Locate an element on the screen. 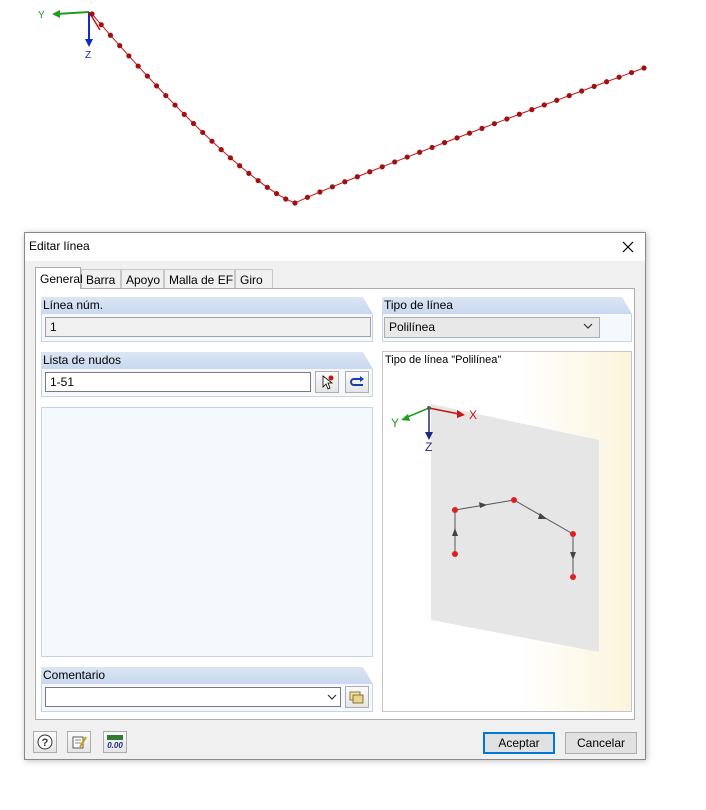  node-list-input: 1-51 is located at coordinates (178, 382).